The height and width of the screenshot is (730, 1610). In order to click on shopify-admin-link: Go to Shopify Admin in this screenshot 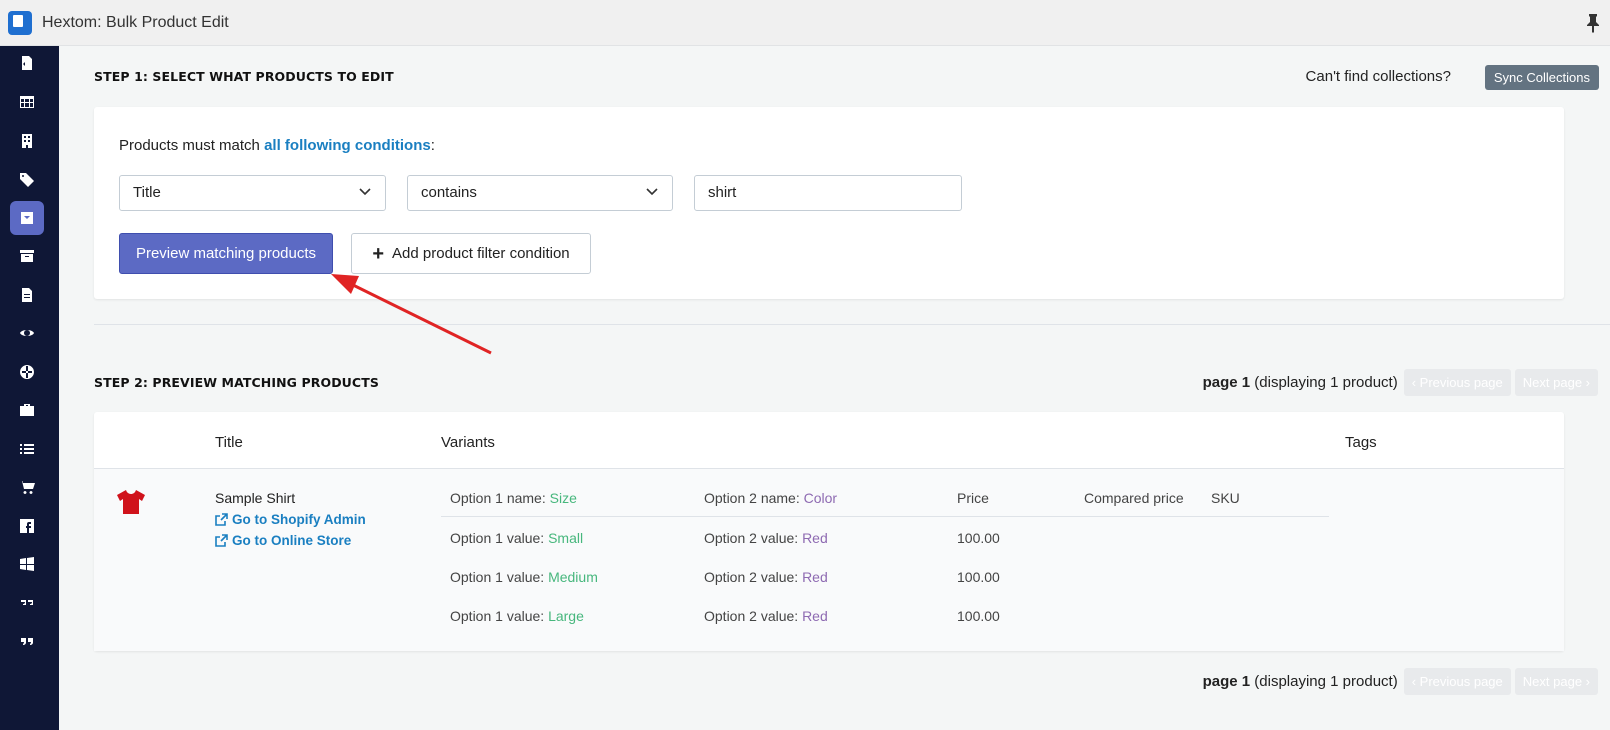, I will do `click(290, 519)`.